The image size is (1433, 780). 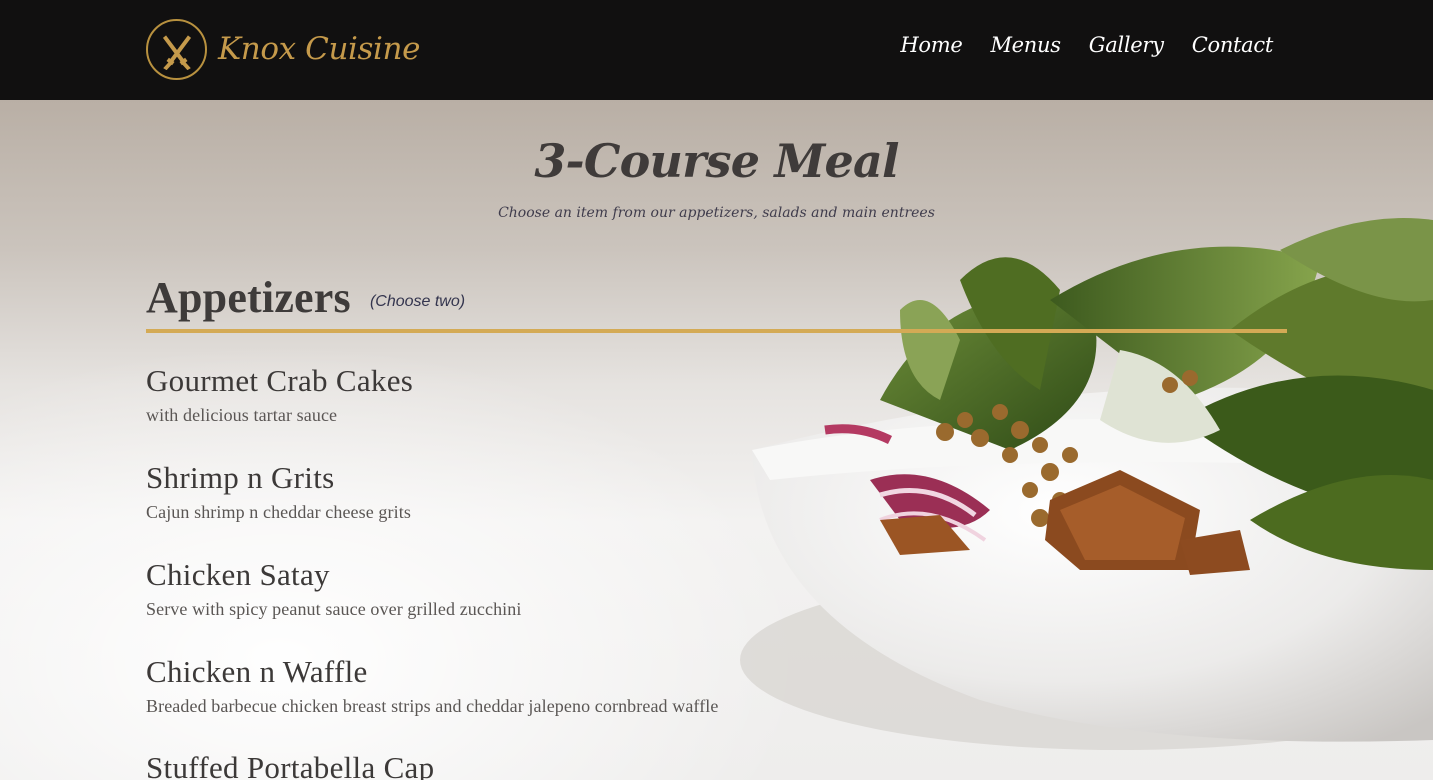 What do you see at coordinates (238, 574) in the screenshot?
I see `menu-item-name: Chicken Satay` at bounding box center [238, 574].